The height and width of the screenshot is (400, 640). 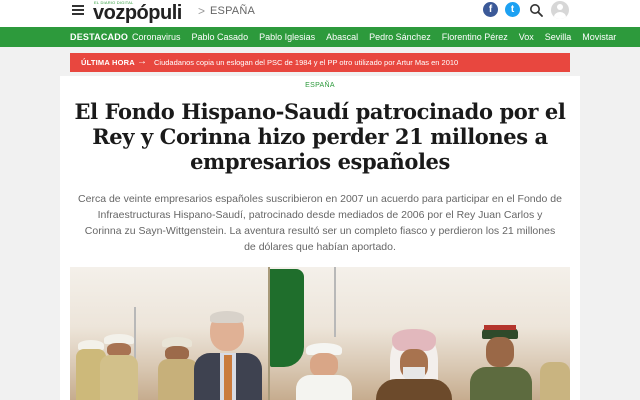 What do you see at coordinates (287, 37) in the screenshot?
I see `nav-item-pablo-iglesias: Pablo Iglesias` at bounding box center [287, 37].